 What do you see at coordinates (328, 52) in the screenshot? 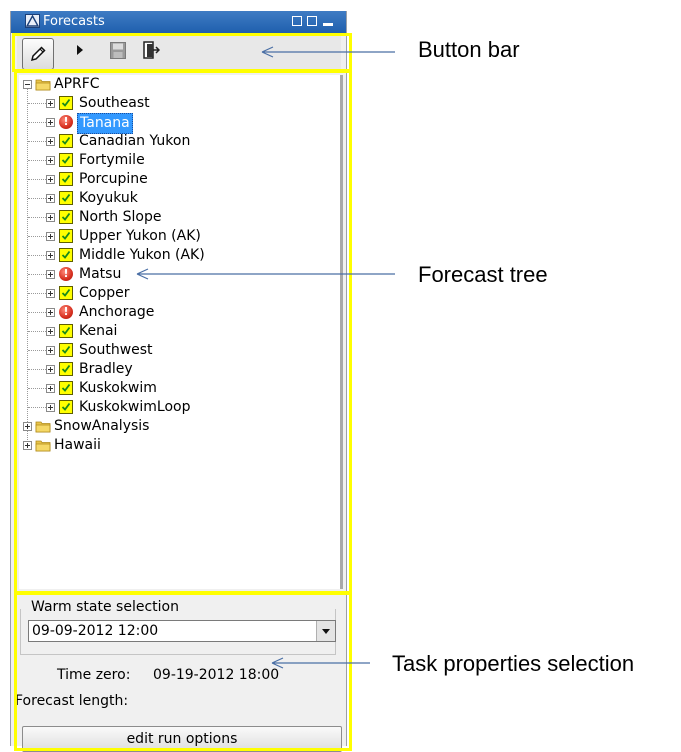
I see `button-bar-arrow` at bounding box center [328, 52].